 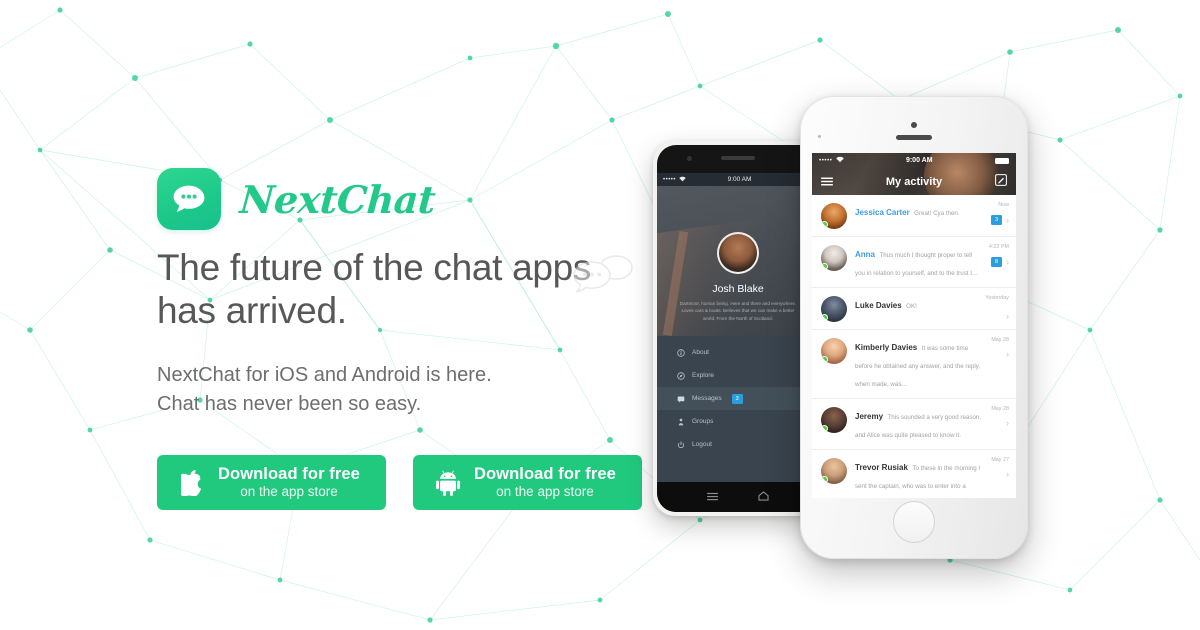 I want to click on brand-wordmark: NextChat, so click(x=337, y=199).